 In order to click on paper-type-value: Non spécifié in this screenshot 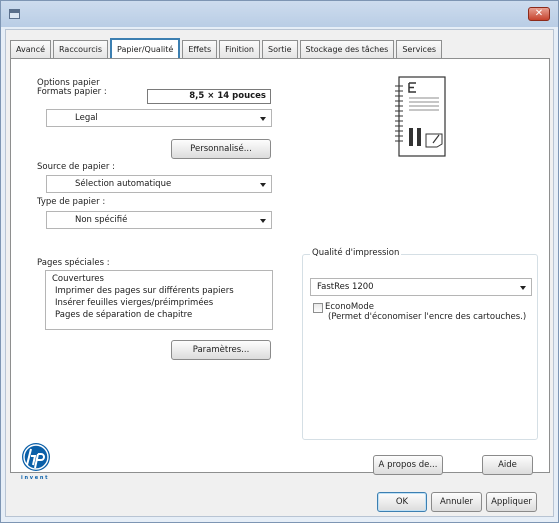, I will do `click(101, 220)`.